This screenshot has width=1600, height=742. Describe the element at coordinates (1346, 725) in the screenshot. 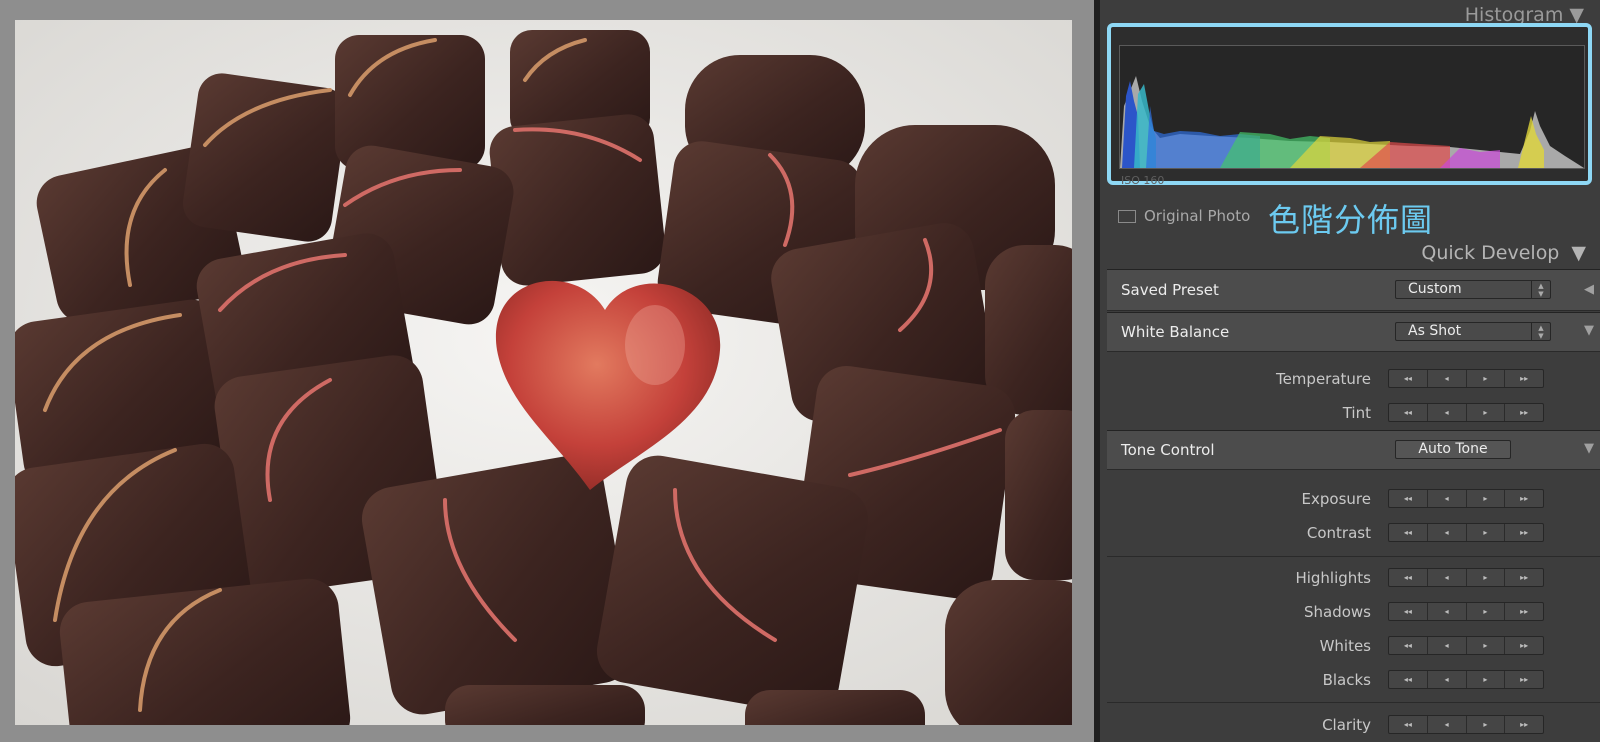

I see `clarity-label: Clarity` at that location.